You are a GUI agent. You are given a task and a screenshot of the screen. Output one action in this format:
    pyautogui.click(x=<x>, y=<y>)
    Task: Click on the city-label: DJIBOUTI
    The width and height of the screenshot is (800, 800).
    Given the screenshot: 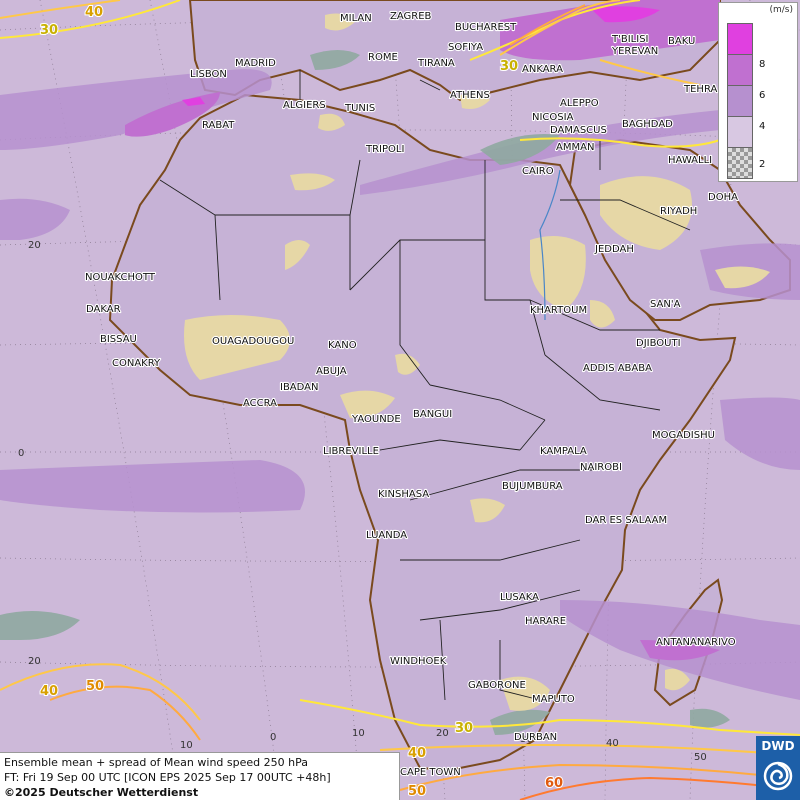 What is the action you would take?
    pyautogui.click(x=658, y=343)
    